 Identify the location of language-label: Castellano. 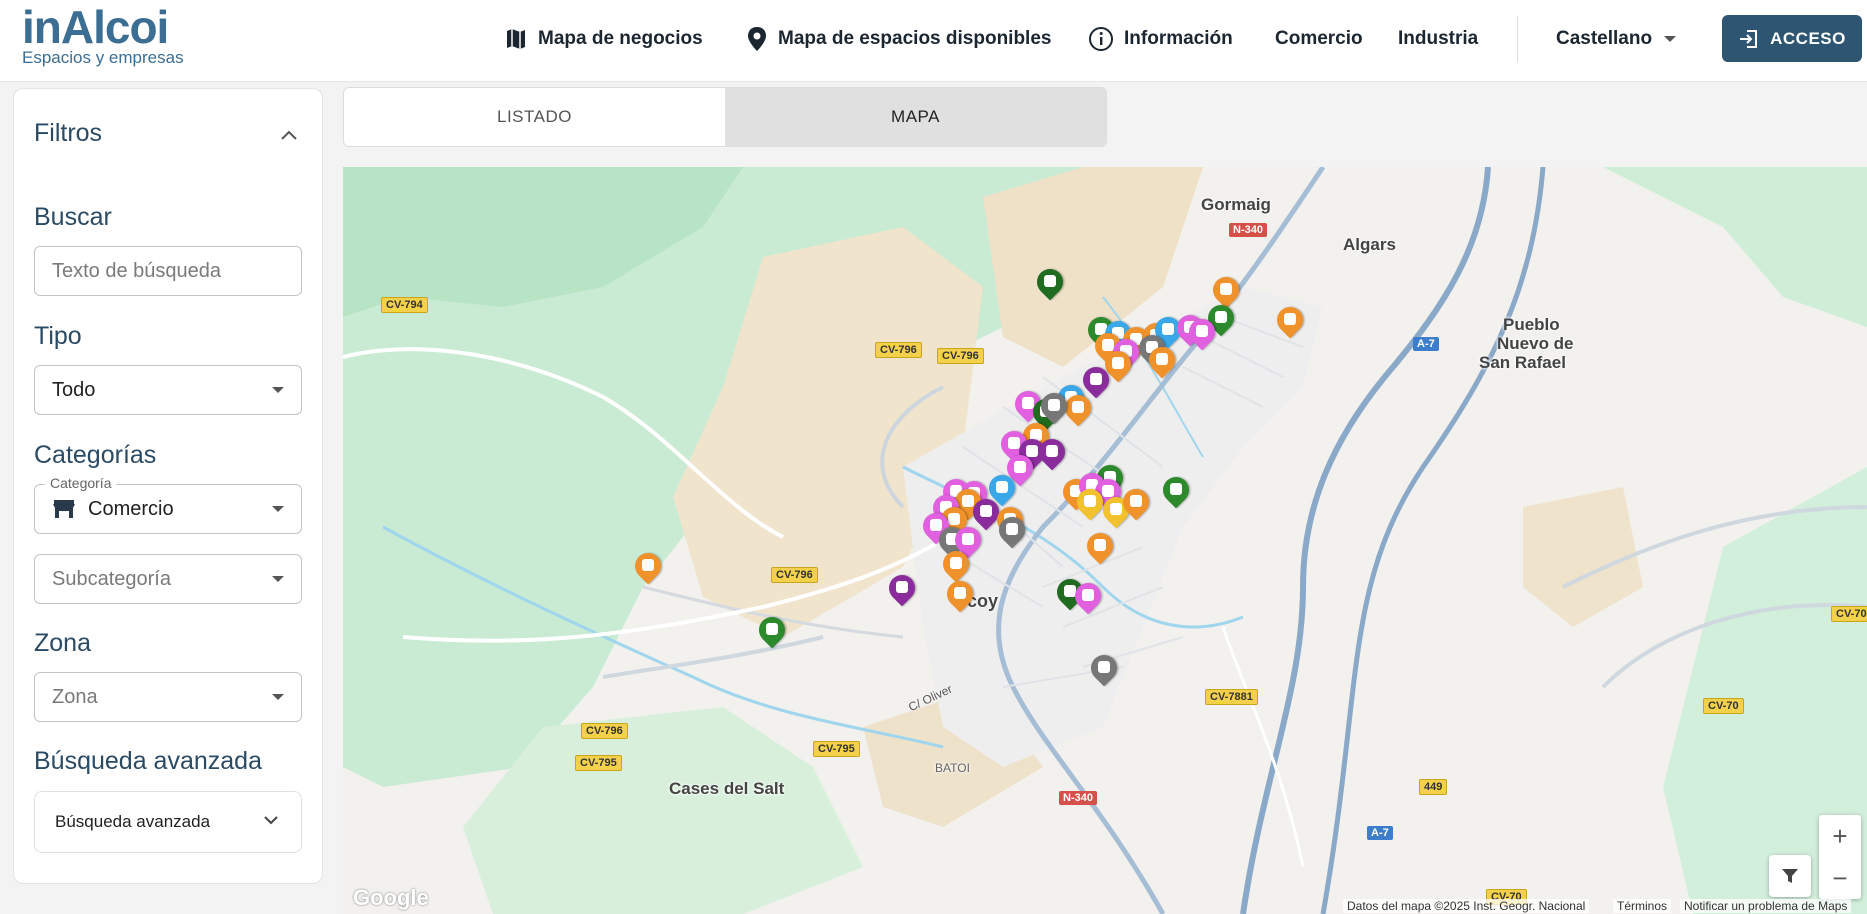
(1604, 38).